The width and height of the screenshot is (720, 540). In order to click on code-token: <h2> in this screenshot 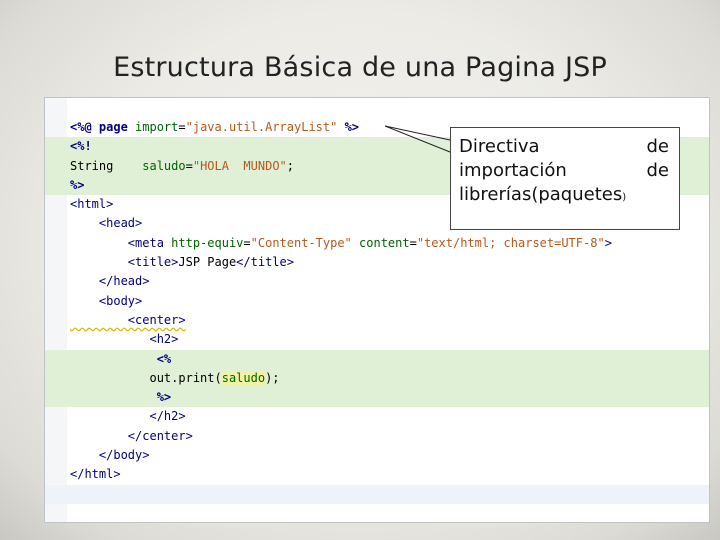, I will do `click(124, 339)`.